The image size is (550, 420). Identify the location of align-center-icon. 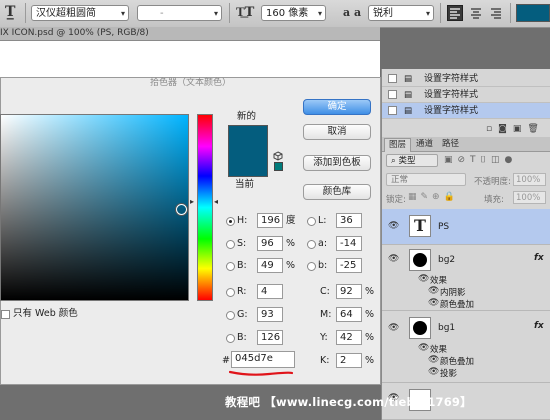
(476, 13).